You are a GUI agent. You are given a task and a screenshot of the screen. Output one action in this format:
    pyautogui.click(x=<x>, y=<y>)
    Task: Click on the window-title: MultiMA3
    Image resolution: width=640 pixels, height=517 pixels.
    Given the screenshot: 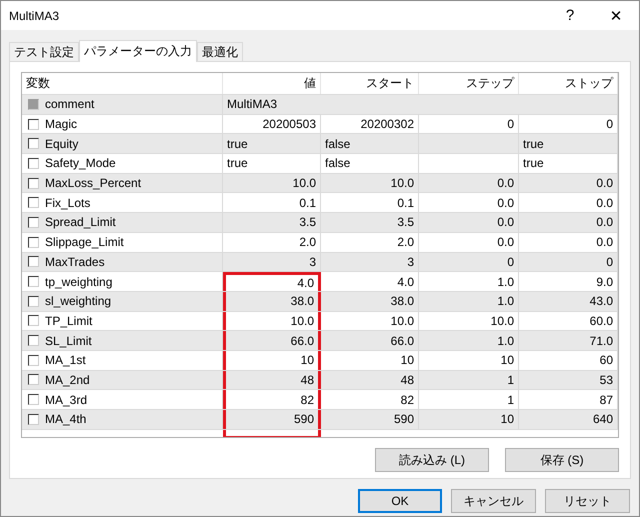 What is the action you would take?
    pyautogui.click(x=34, y=15)
    